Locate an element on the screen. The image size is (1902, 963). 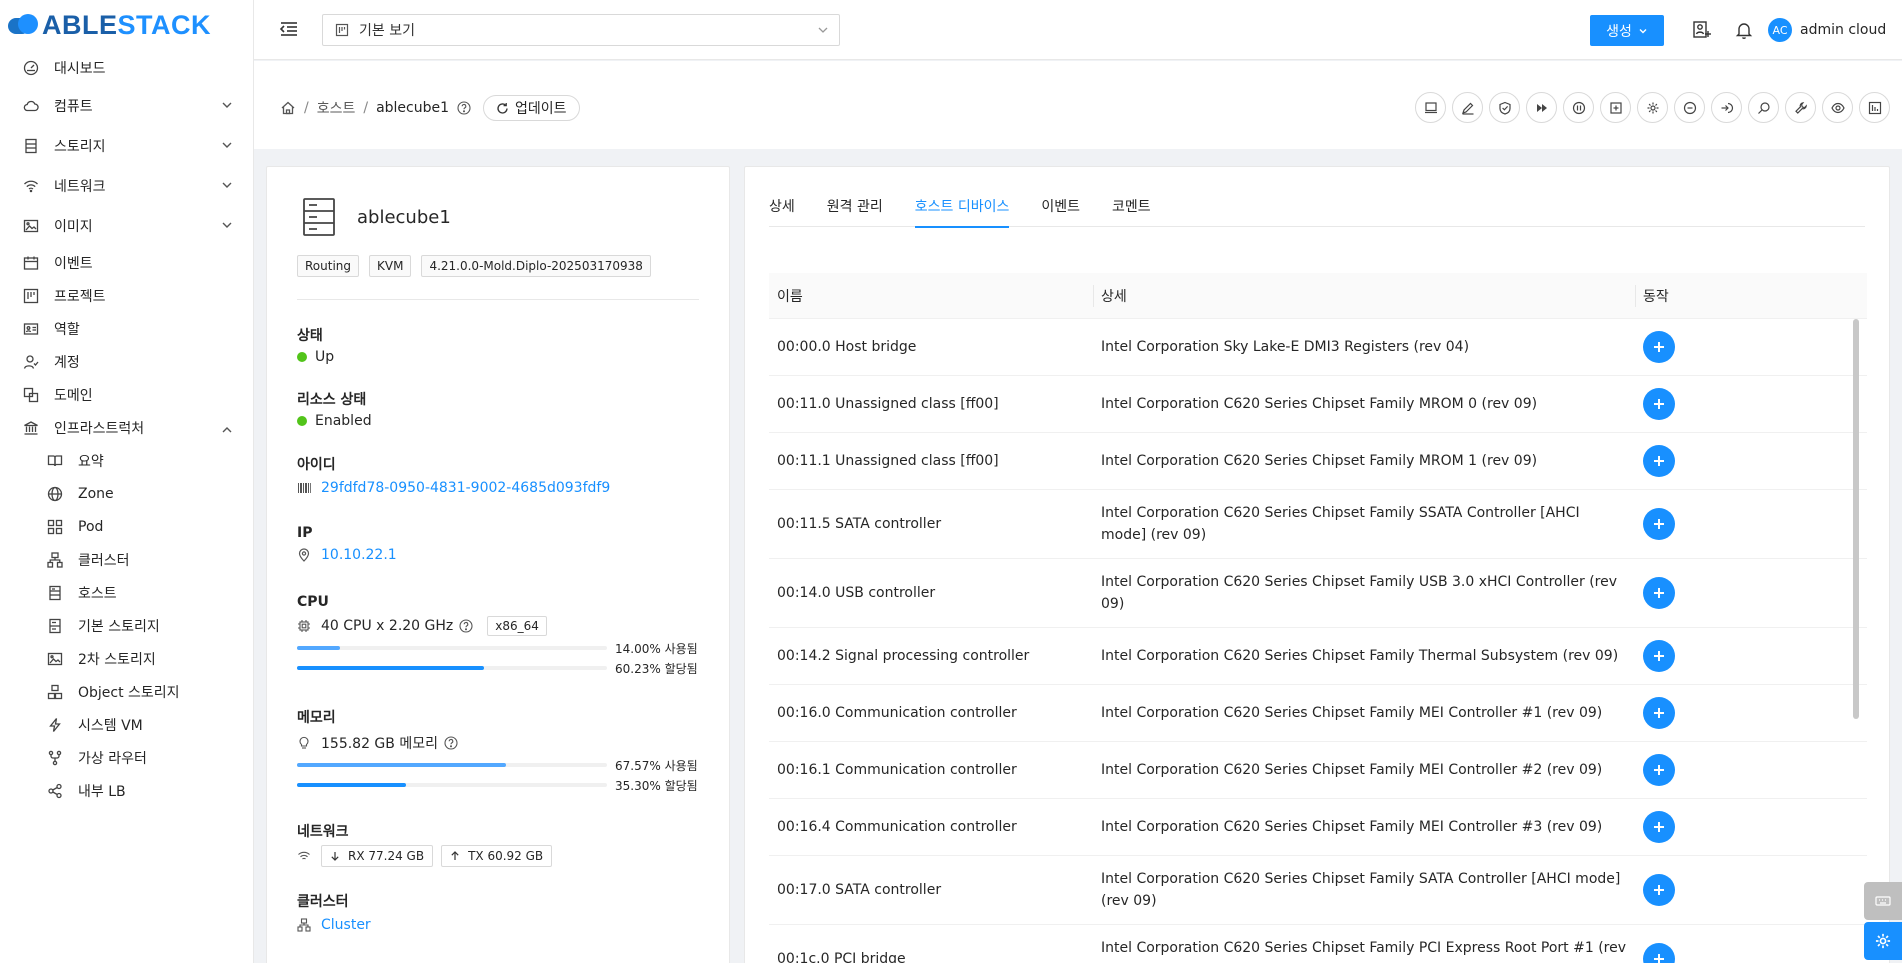
host-action-bar is located at coordinates (1649, 107).